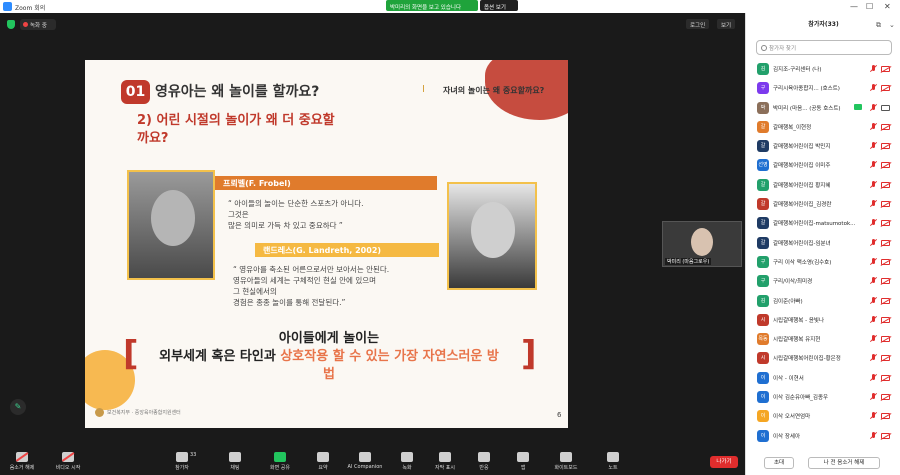 This screenshot has height=475, width=900. Describe the element at coordinates (823, 339) in the screenshot. I see `participant-row: 목동 시립갈매행복 유지현` at that location.